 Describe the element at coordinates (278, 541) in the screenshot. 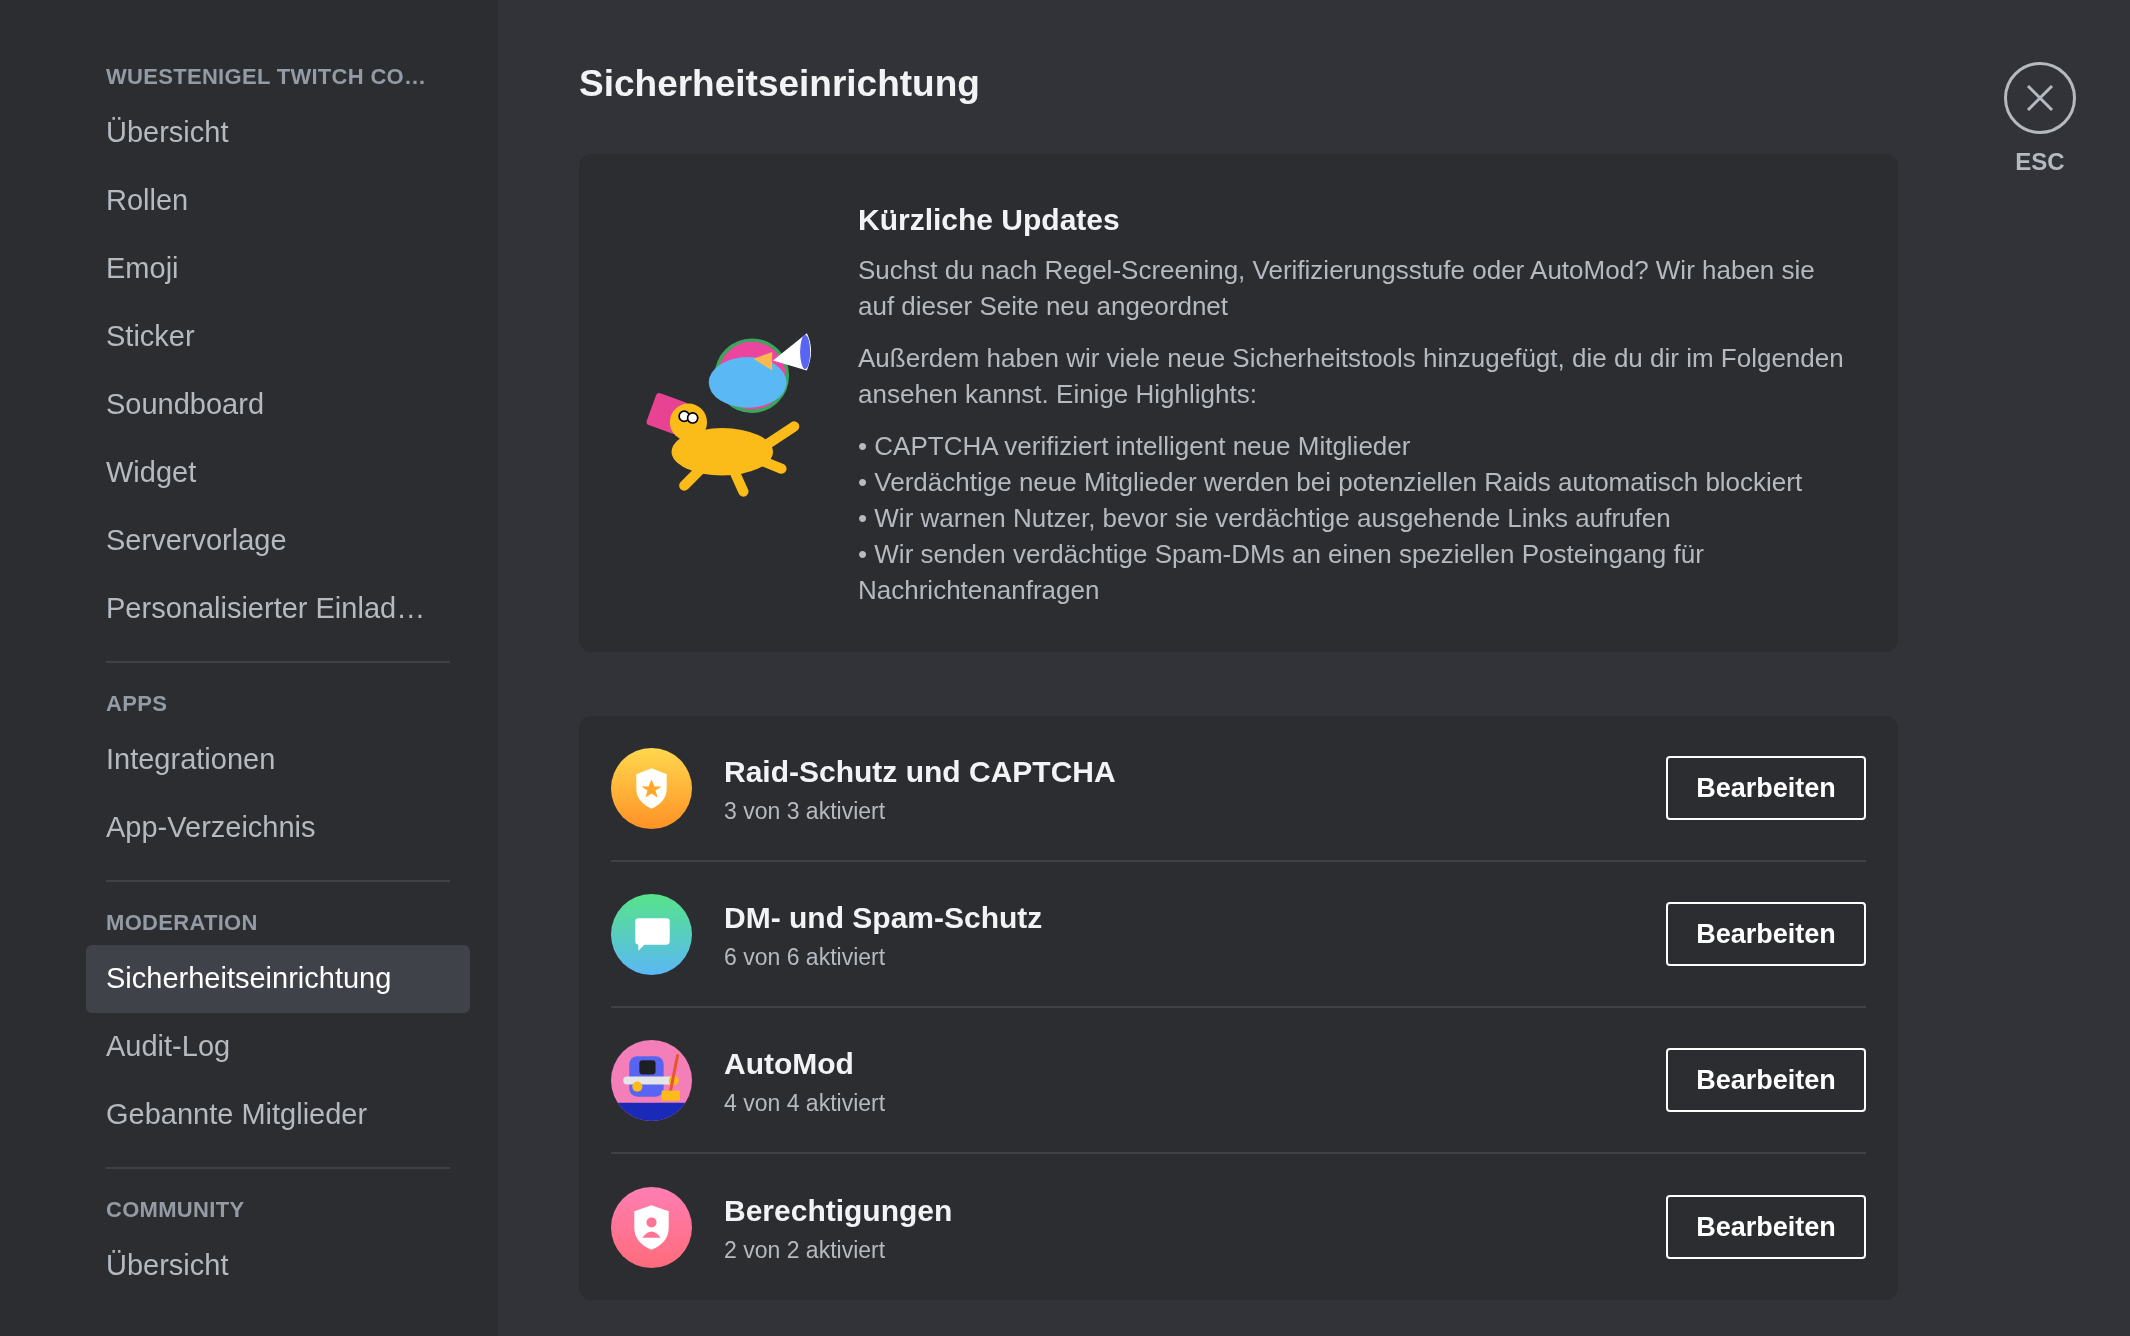

I see `sidebar-item: Servervorlage` at that location.